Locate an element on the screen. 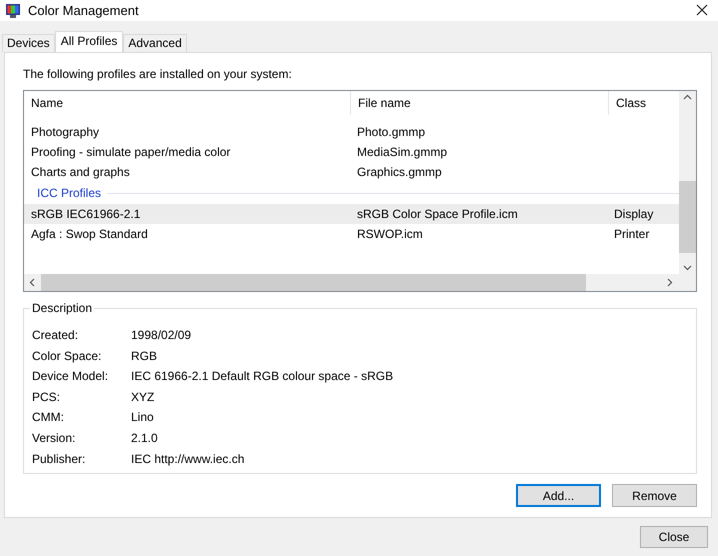 The image size is (718, 556). field-label: Color Space: is located at coordinates (67, 356).